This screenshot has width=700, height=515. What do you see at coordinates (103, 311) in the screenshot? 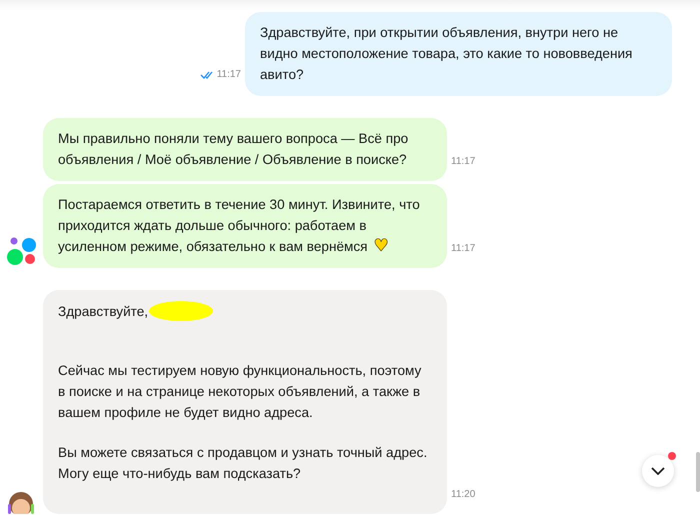
I see `greeting-text: Здравствуйте,` at bounding box center [103, 311].